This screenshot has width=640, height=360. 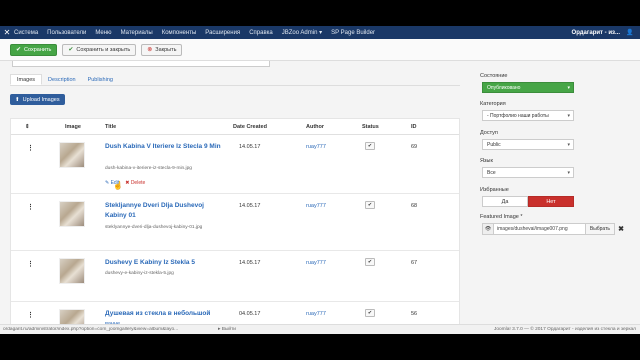 I want to click on category-select: - Портфолио наши работы ▾, so click(x=528, y=115).